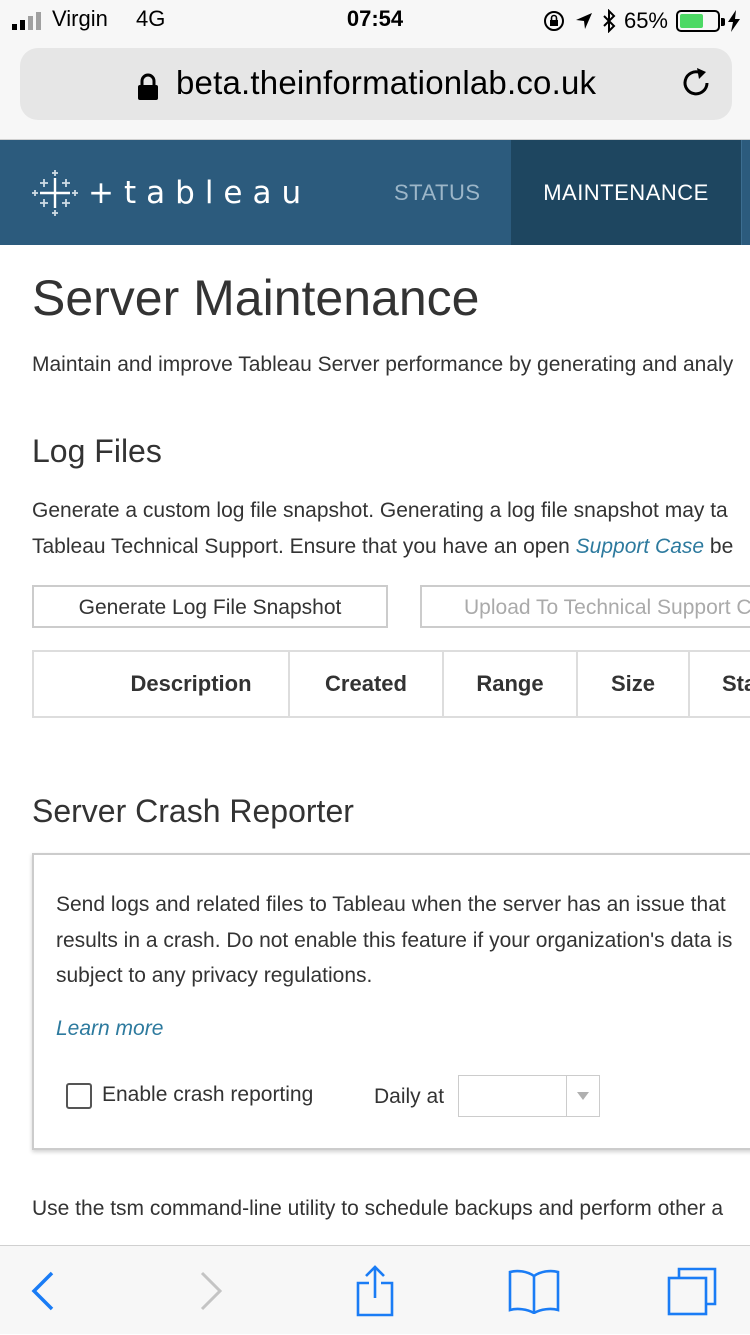 Image resolution: width=750 pixels, height=1335 pixels. I want to click on tableau-wordmark: +tableau, so click(200, 193).